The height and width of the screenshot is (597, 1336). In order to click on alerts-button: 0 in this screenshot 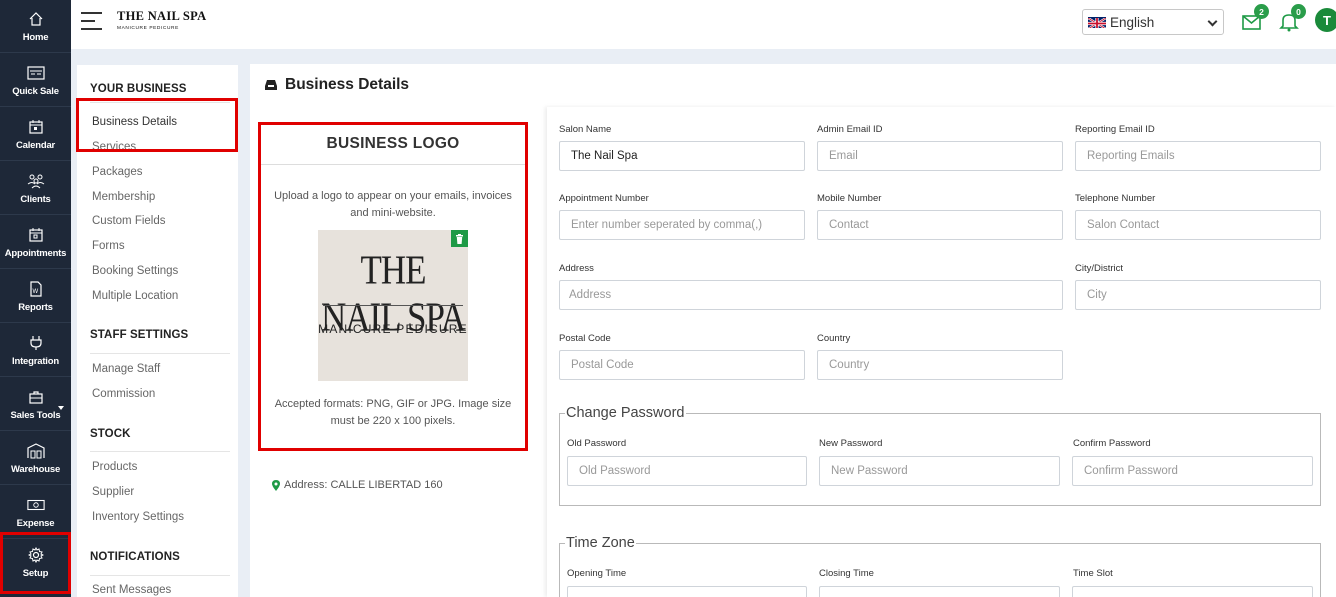, I will do `click(1292, 18)`.